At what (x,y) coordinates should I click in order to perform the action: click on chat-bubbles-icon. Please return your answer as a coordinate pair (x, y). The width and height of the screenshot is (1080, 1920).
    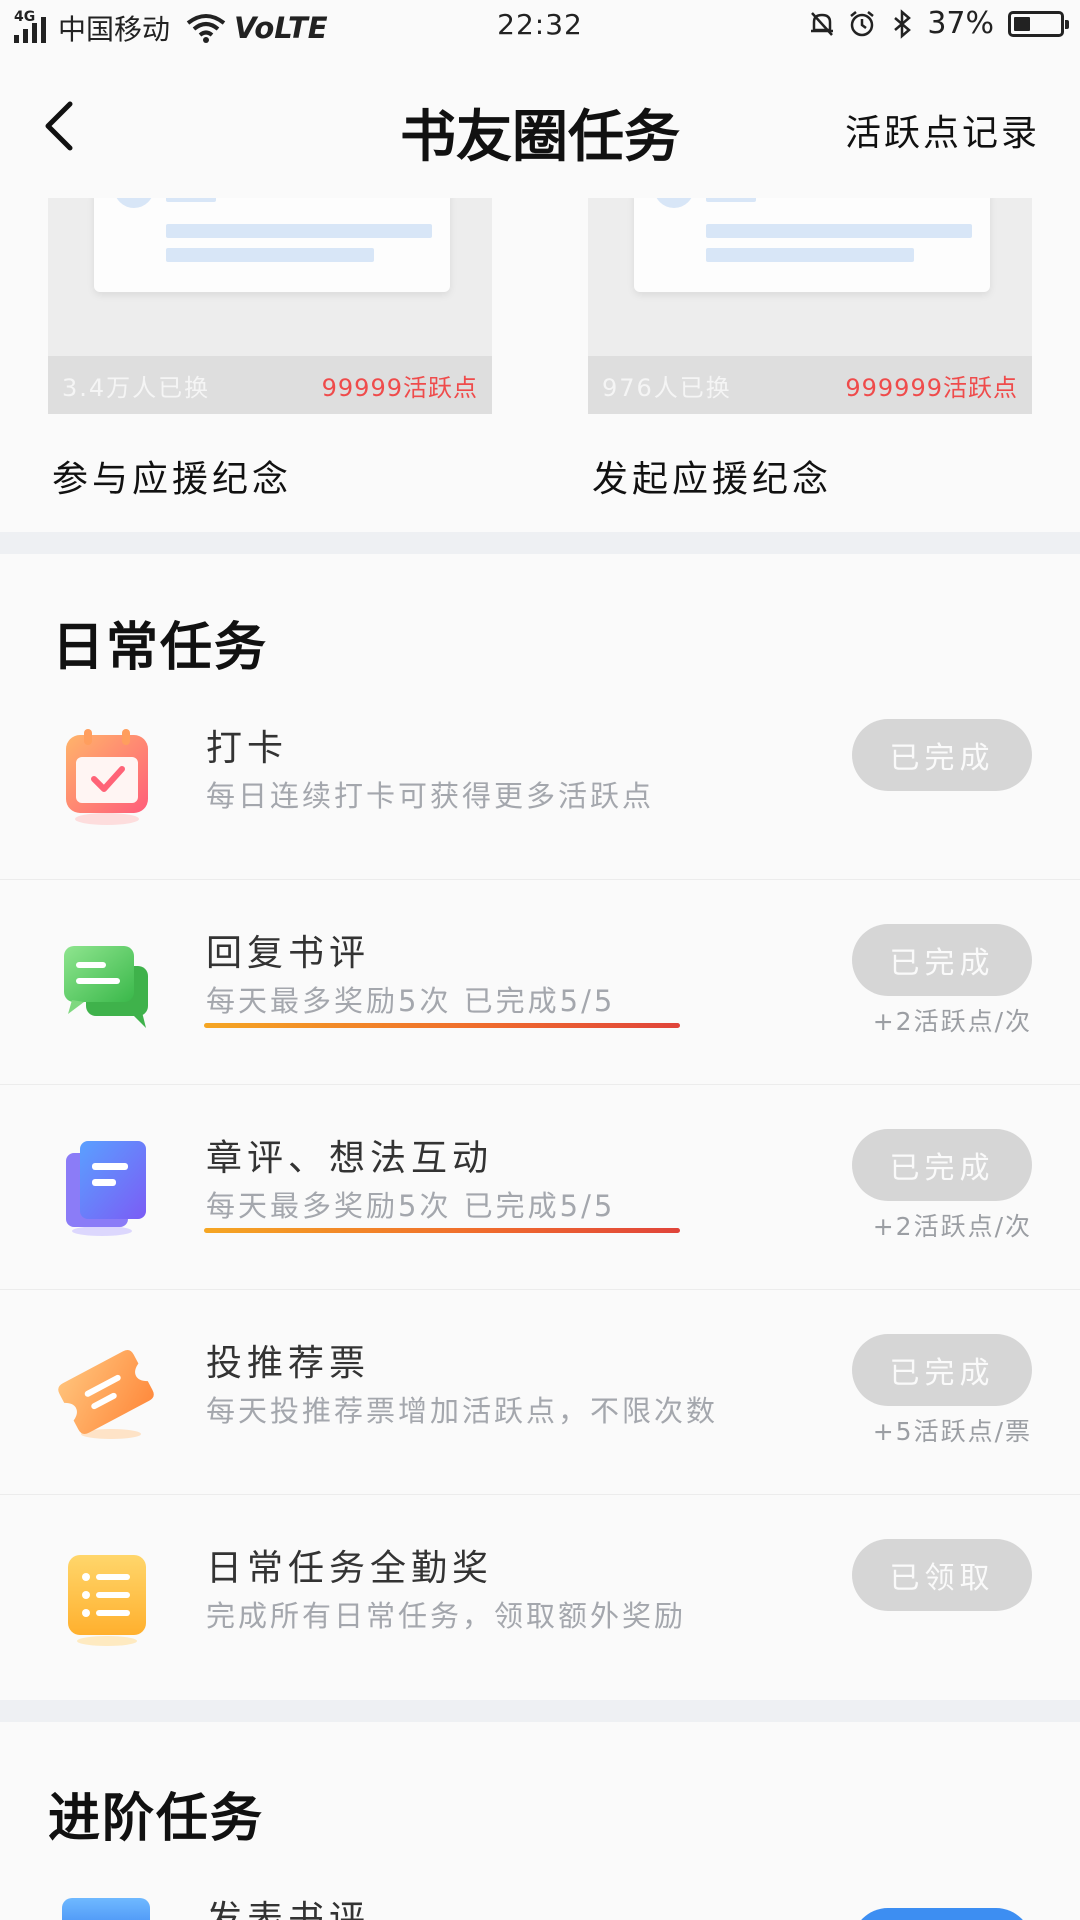
    Looking at the image, I should click on (106, 987).